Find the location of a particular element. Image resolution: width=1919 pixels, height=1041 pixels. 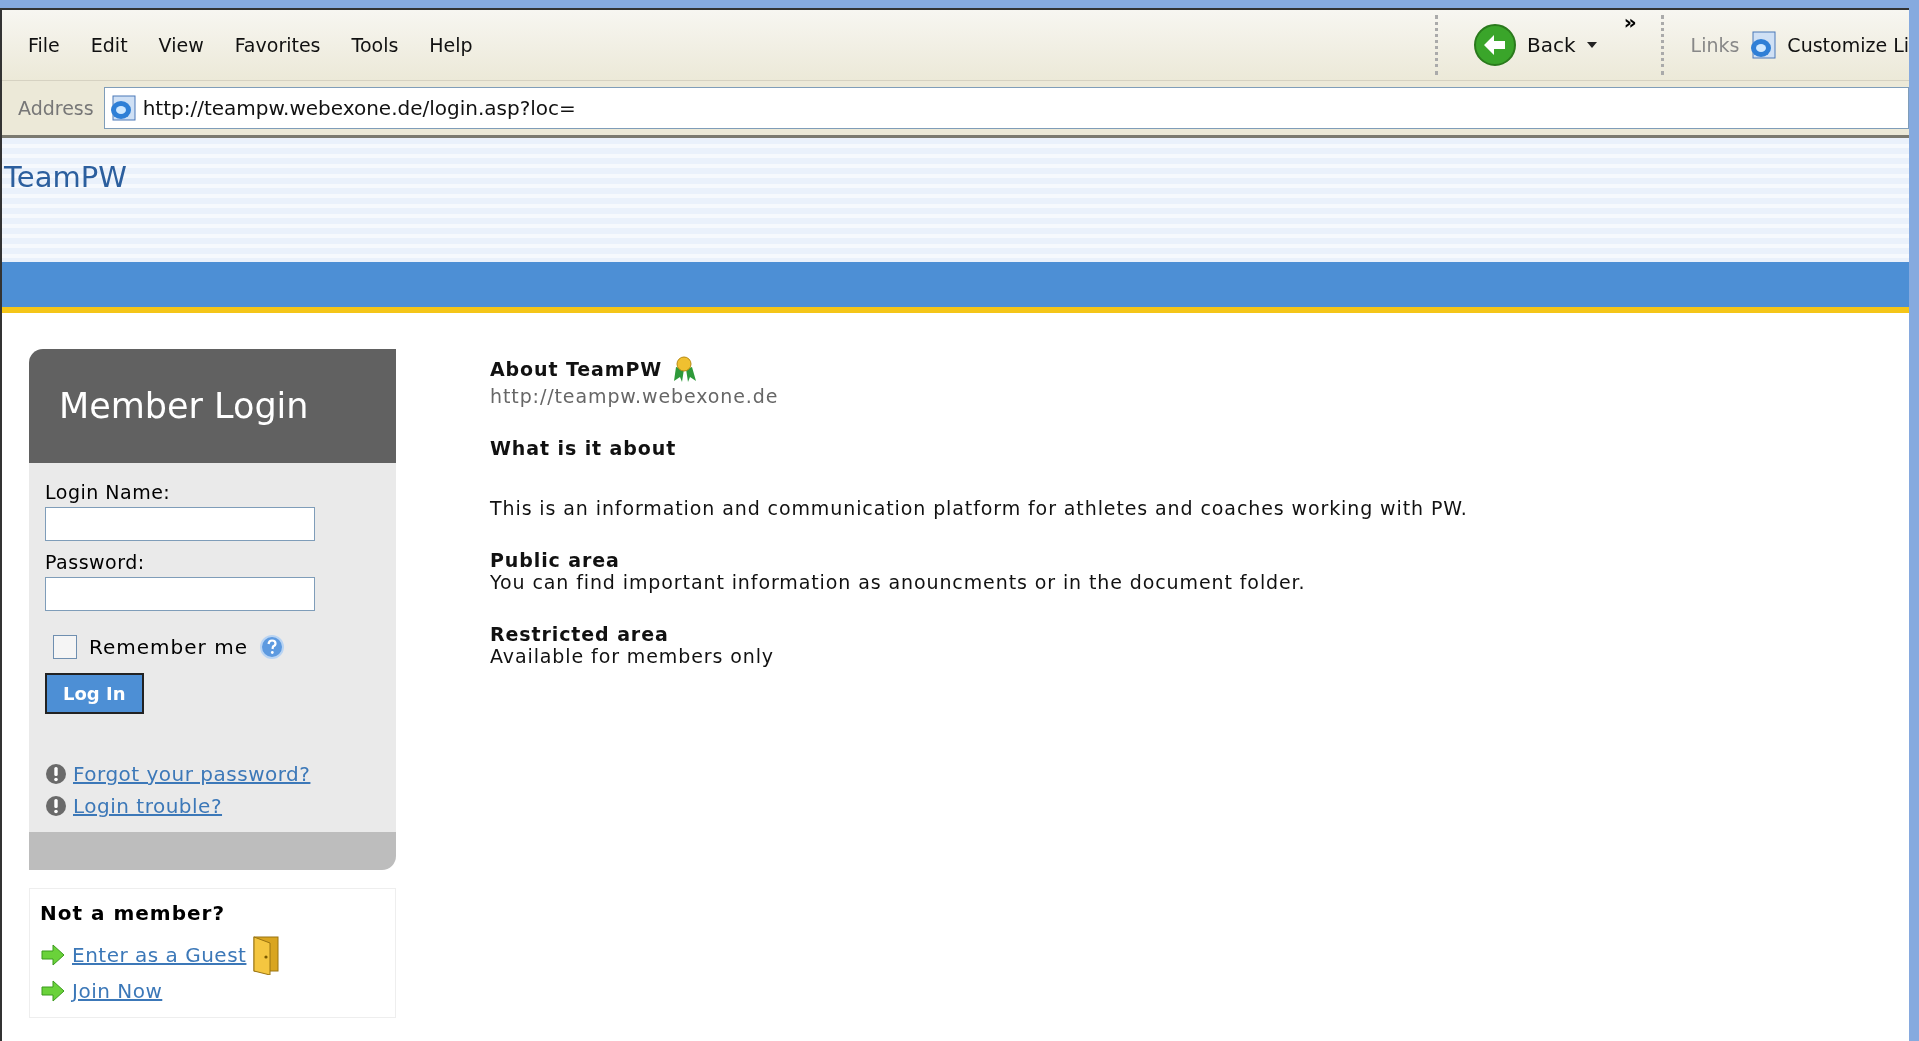

section-text: This is an information and communication platform for athletes and coaches working with PW. is located at coordinates (979, 508).